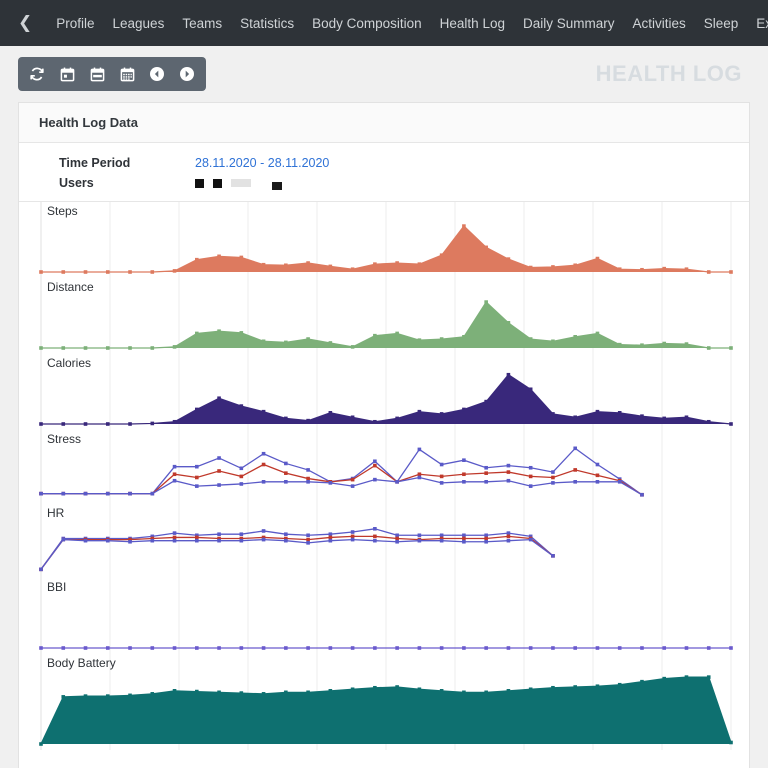 Image resolution: width=768 pixels, height=768 pixels. I want to click on chart-bbi, so click(384, 616).